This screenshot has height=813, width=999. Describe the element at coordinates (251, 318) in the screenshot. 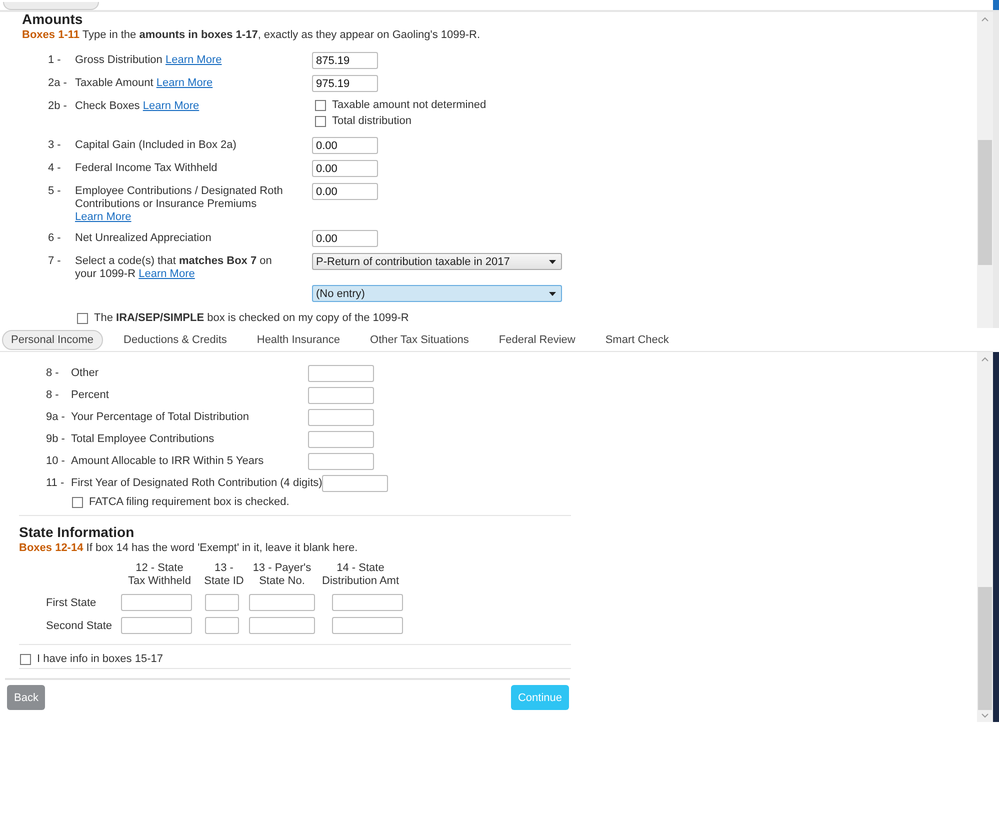

I see `checkbox-label: The IRA/SEP/SIMPLE box is checked on my copy of the 1099-R` at that location.